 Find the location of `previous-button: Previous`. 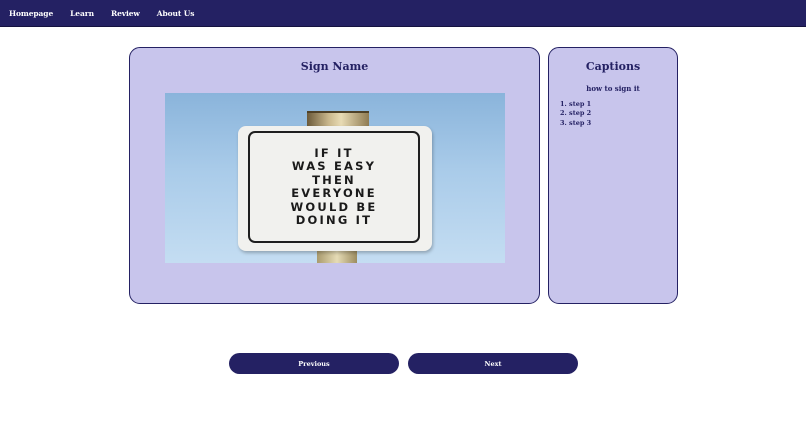

previous-button: Previous is located at coordinates (314, 363).